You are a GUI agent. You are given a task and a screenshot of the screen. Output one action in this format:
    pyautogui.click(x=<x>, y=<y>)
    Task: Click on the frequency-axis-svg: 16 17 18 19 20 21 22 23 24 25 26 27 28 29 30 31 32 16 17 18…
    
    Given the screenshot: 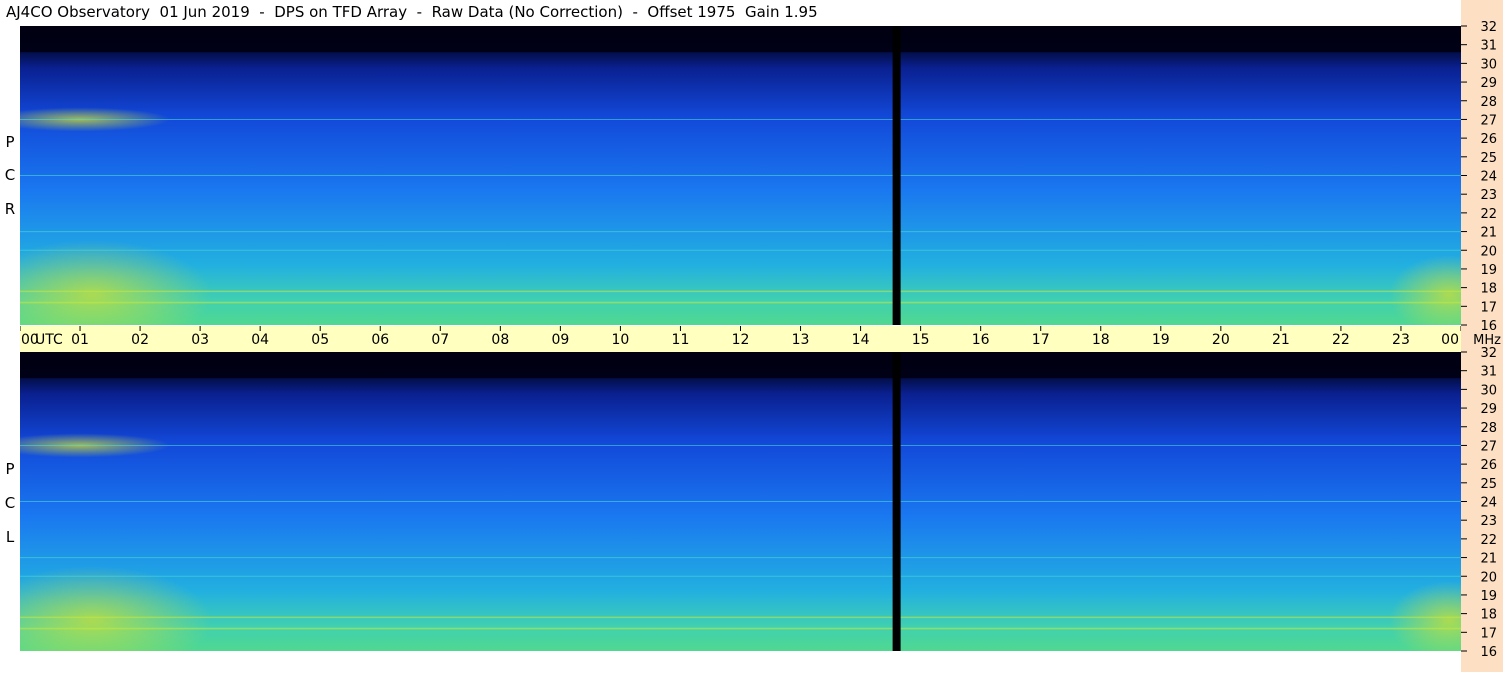 What is the action you would take?
    pyautogui.click(x=1481, y=340)
    